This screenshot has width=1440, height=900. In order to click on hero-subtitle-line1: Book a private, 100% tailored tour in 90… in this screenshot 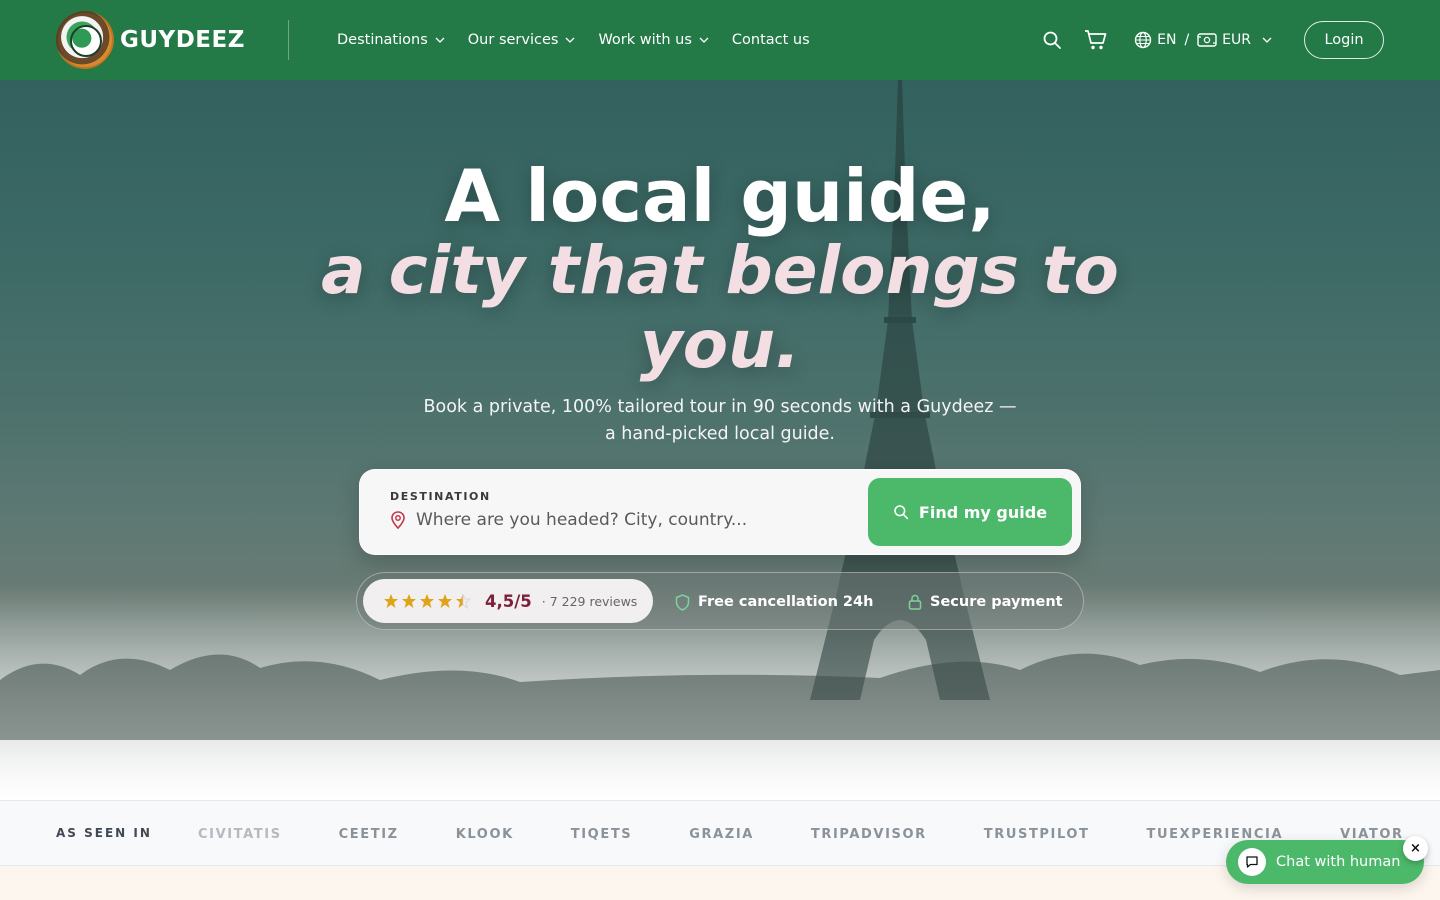, I will do `click(720, 407)`.